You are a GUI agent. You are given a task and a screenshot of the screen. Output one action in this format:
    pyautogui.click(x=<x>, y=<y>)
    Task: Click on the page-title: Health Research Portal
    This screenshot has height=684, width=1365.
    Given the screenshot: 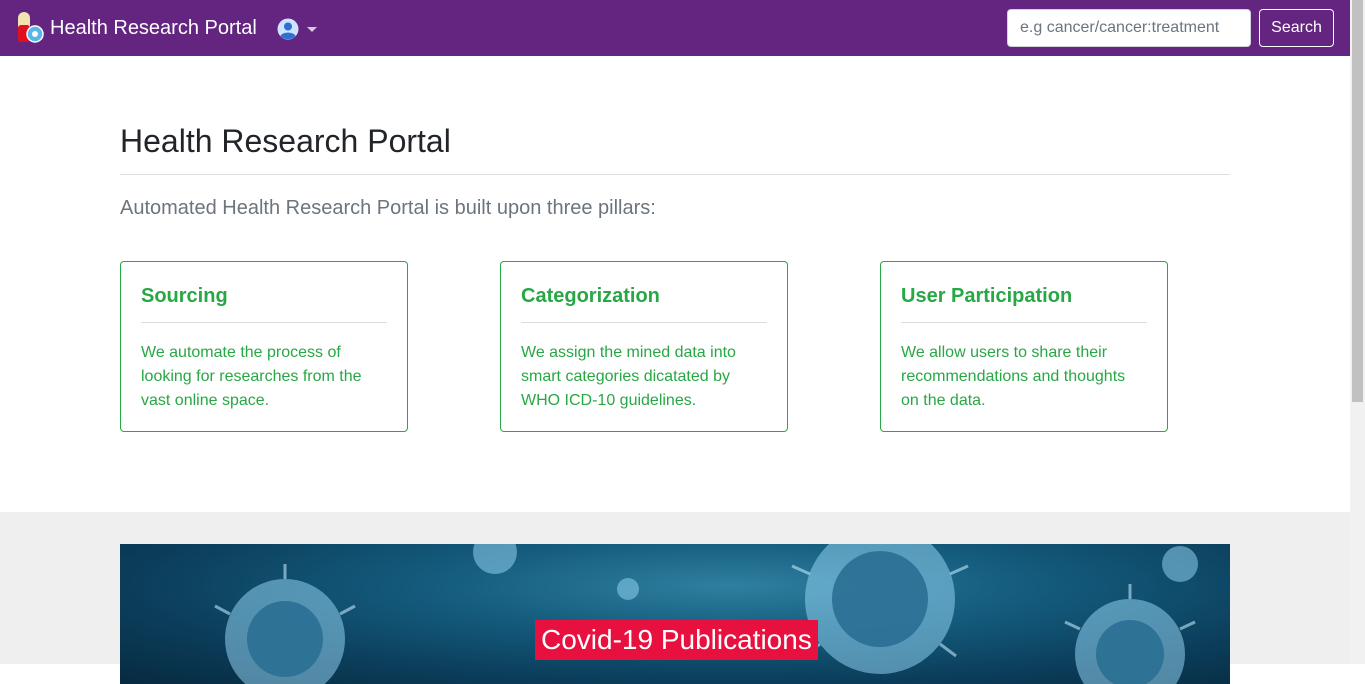 What is the action you would take?
    pyautogui.click(x=285, y=141)
    